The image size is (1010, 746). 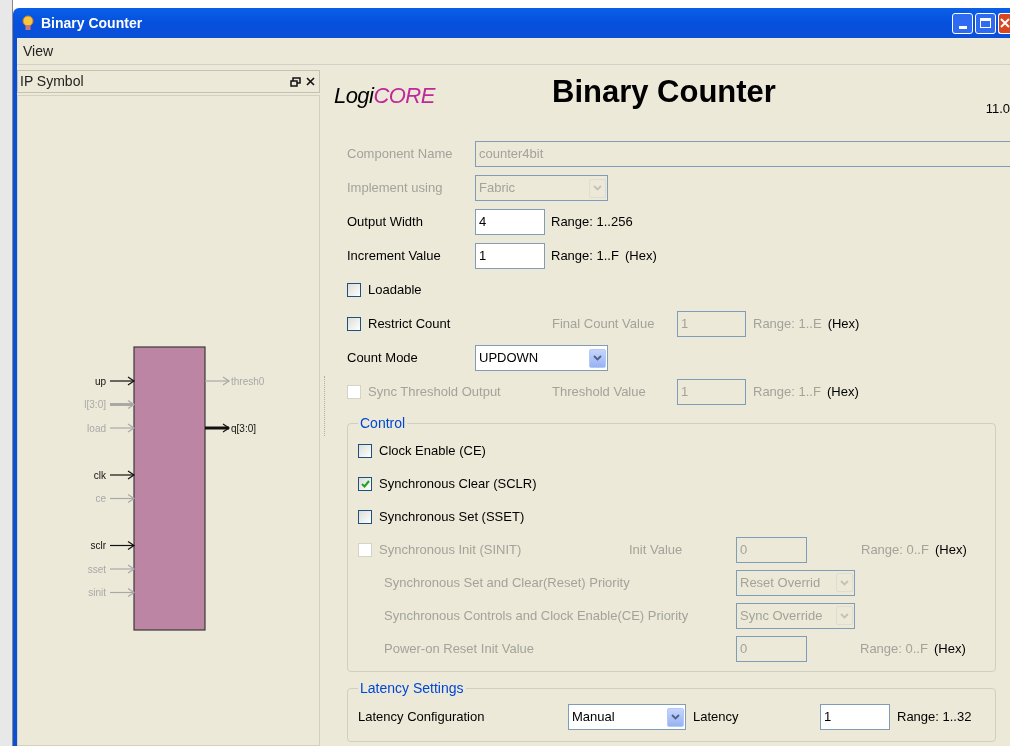 I want to click on field-label: Latency, so click(x=716, y=717).